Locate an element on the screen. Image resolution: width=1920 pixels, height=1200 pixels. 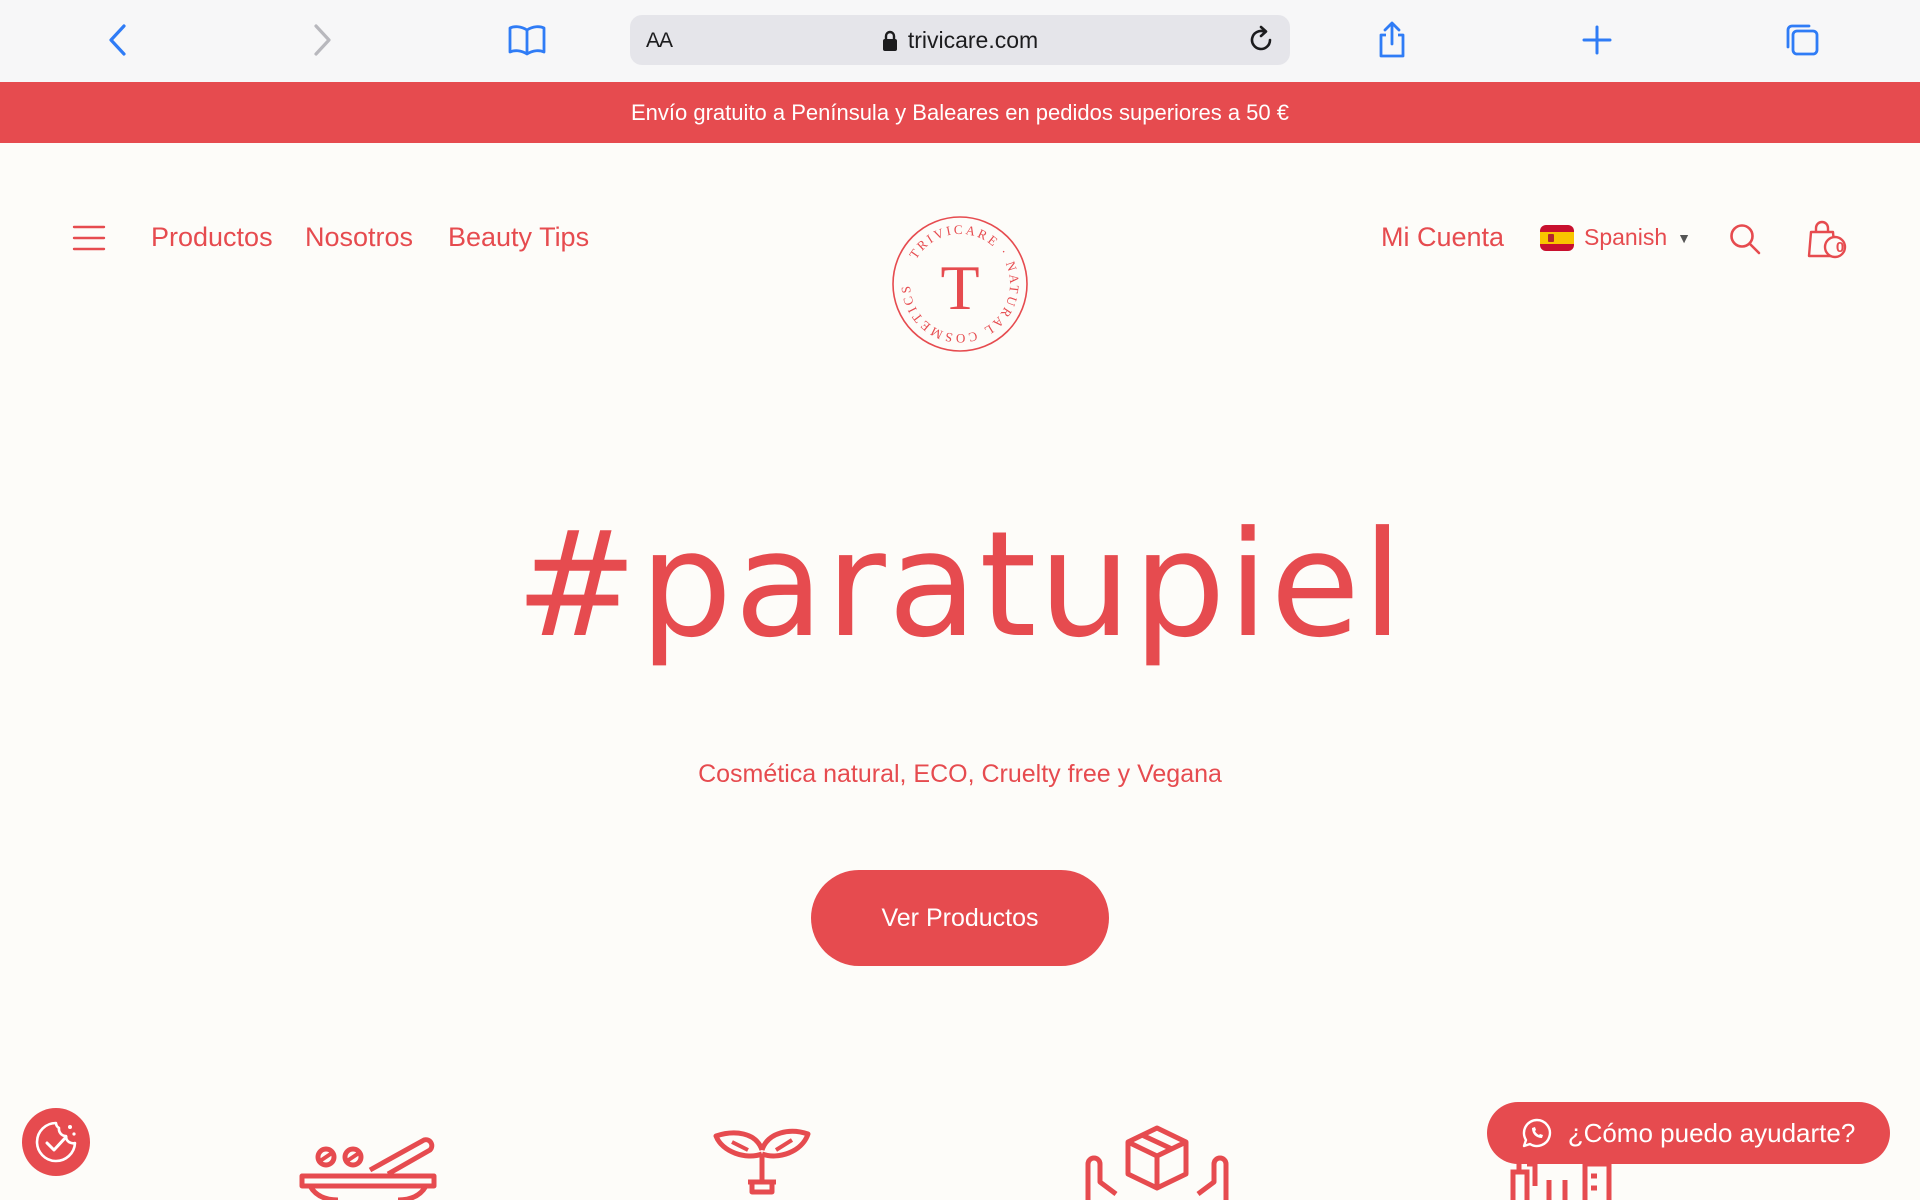
whatsapp-icon is located at coordinates (1536, 1133).